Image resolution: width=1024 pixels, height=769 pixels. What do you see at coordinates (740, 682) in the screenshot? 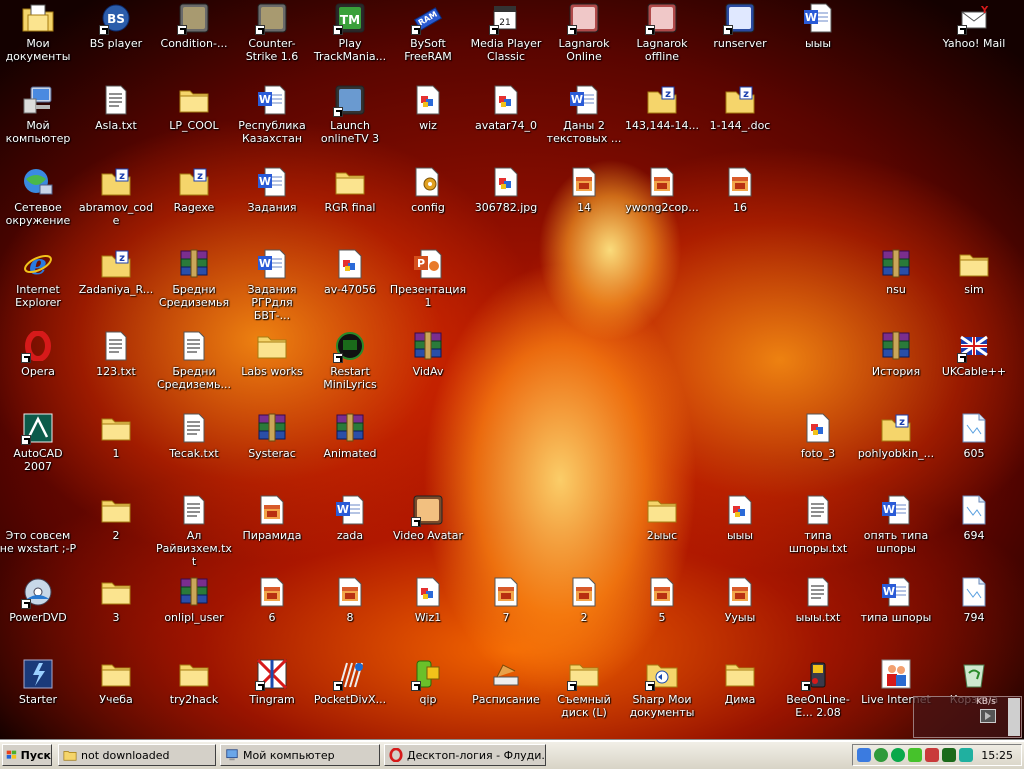
I see `desktop-icon: Дима` at bounding box center [740, 682].